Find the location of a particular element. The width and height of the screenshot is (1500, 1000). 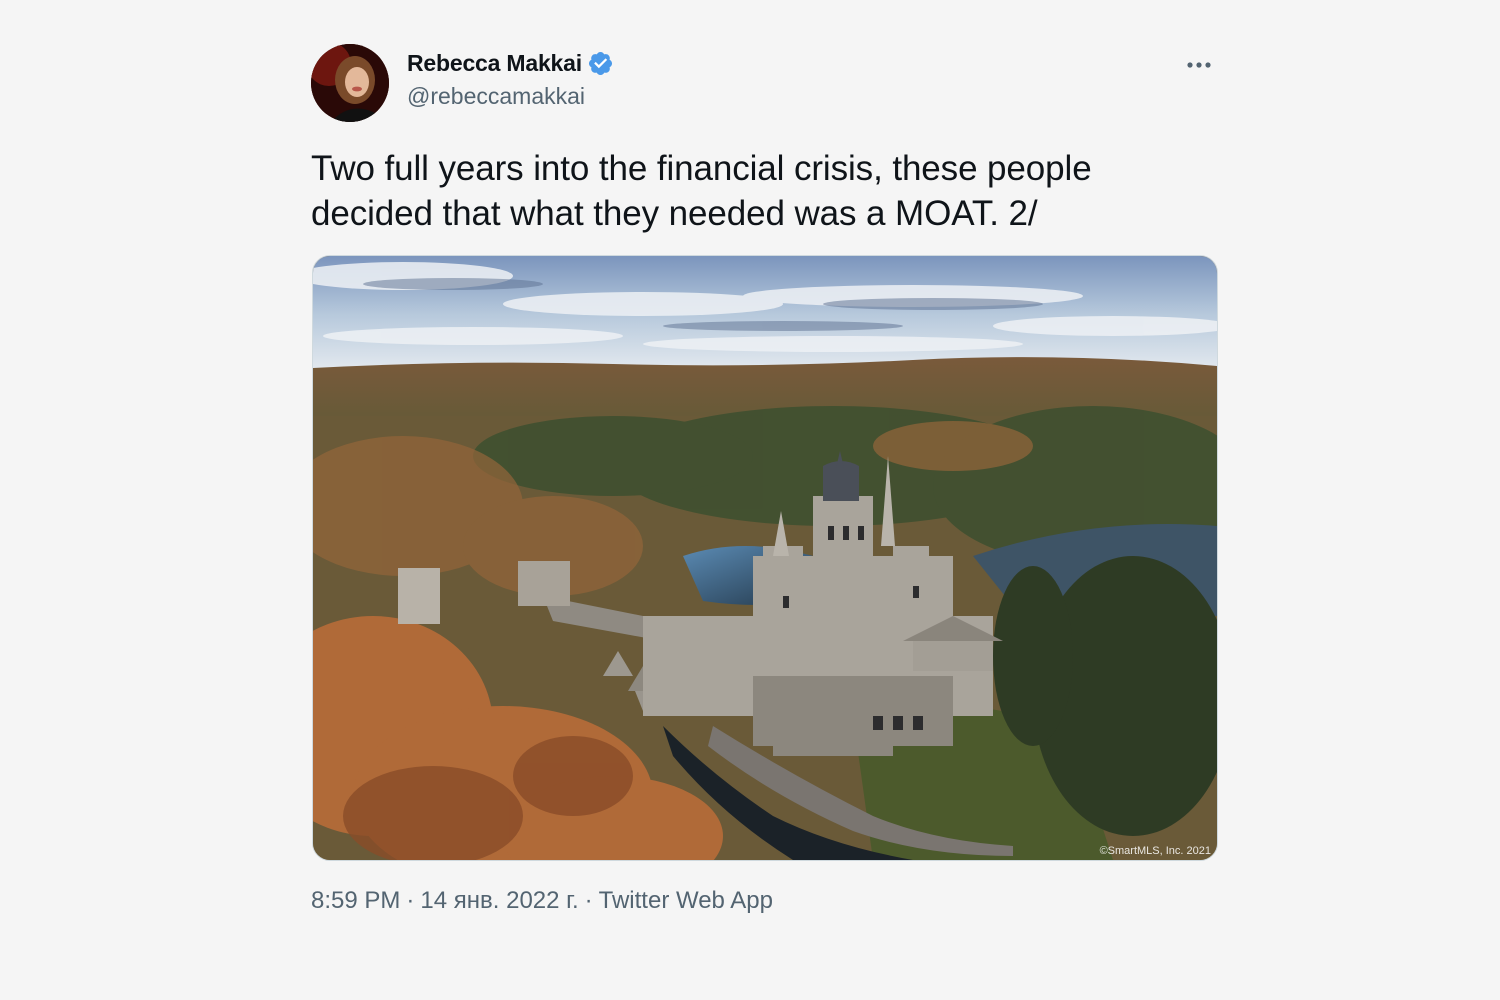

verified-badge-icon is located at coordinates (600, 63).